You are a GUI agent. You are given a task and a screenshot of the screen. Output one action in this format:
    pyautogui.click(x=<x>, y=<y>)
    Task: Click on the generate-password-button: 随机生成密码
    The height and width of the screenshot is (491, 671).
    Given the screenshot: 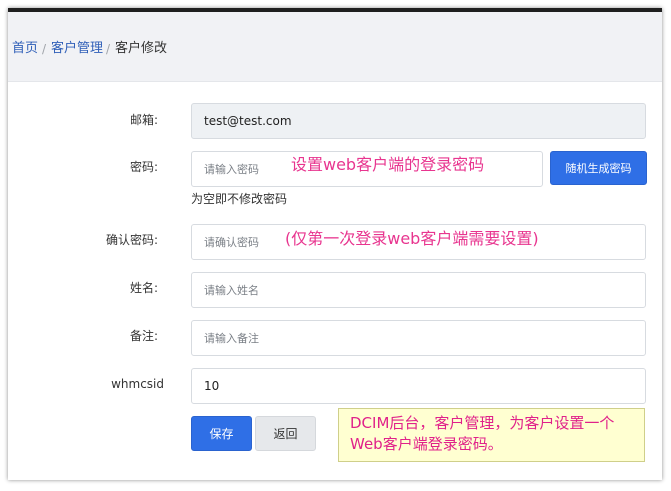 What is the action you would take?
    pyautogui.click(x=598, y=168)
    